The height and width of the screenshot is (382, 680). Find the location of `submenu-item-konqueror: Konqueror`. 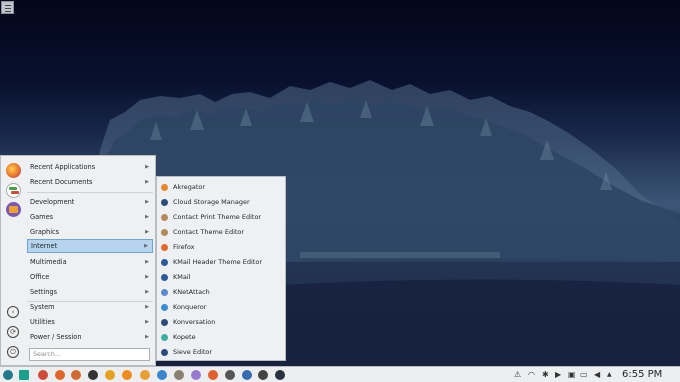

submenu-item-konqueror: Konqueror is located at coordinates (221, 307).